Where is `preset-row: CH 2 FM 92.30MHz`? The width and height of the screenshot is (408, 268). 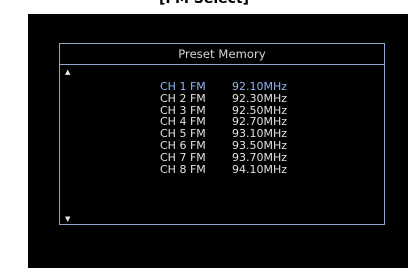 preset-row: CH 2 FM 92.30MHz is located at coordinates (236, 98).